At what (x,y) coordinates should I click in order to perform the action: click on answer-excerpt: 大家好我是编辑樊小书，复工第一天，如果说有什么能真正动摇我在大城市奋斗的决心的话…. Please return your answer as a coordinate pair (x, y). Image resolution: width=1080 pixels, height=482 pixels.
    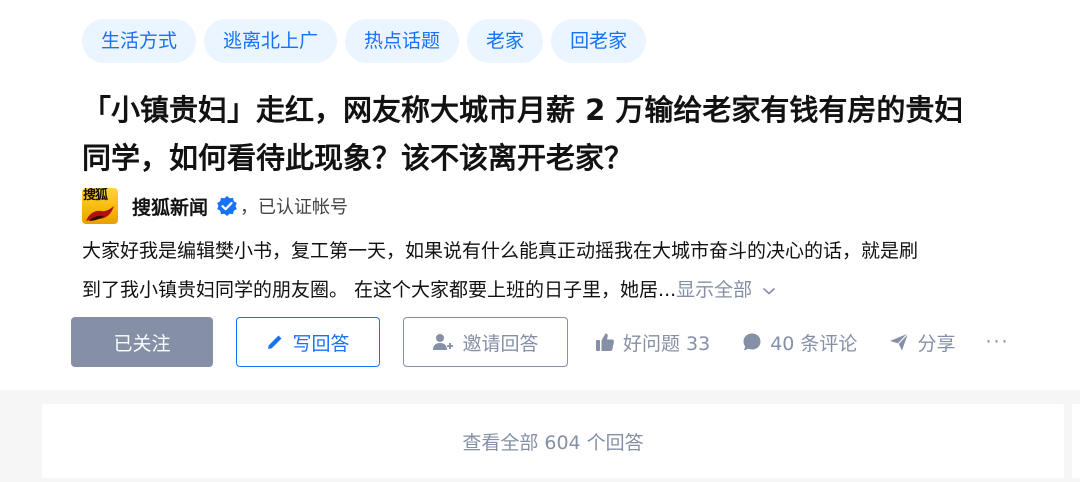
    Looking at the image, I should click on (581, 271).